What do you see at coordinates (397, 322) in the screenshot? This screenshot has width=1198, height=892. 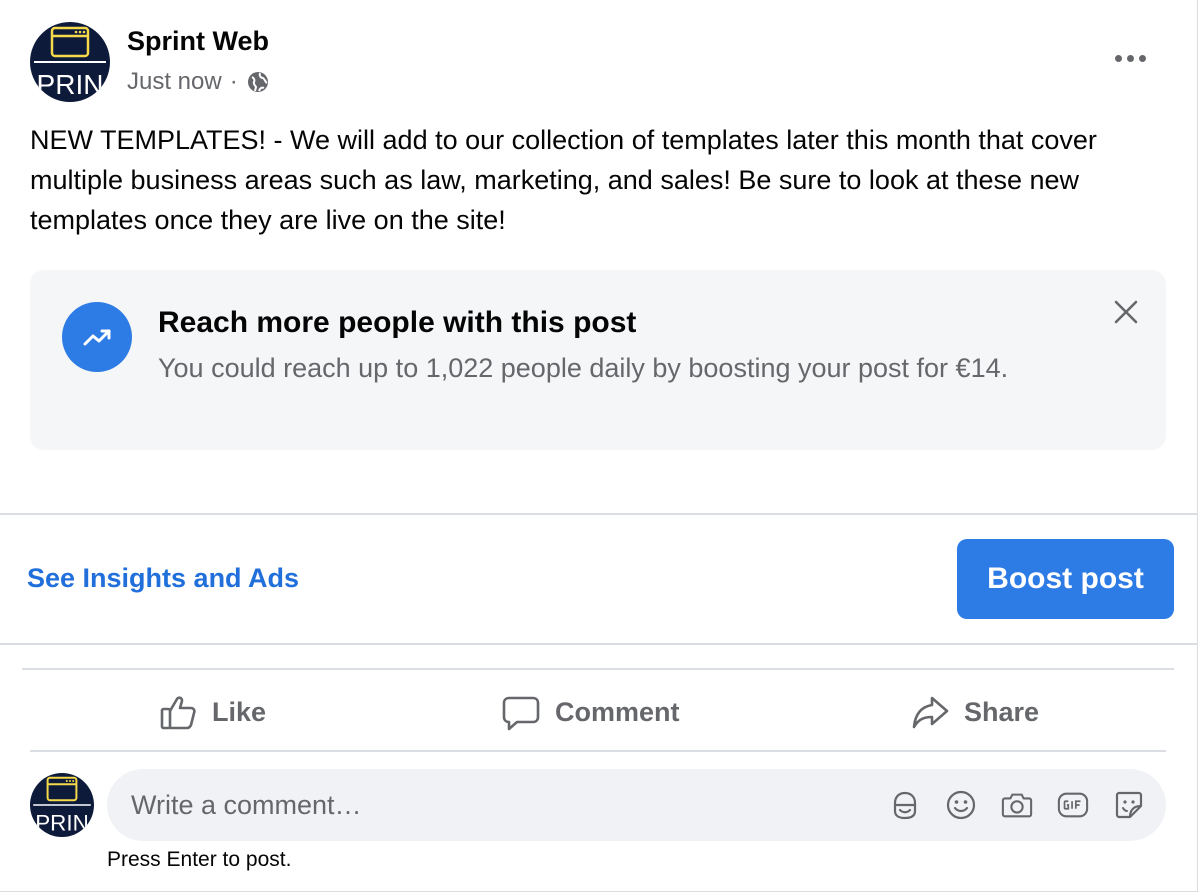 I see `boost-prompt-title: Reach more people with this post` at bounding box center [397, 322].